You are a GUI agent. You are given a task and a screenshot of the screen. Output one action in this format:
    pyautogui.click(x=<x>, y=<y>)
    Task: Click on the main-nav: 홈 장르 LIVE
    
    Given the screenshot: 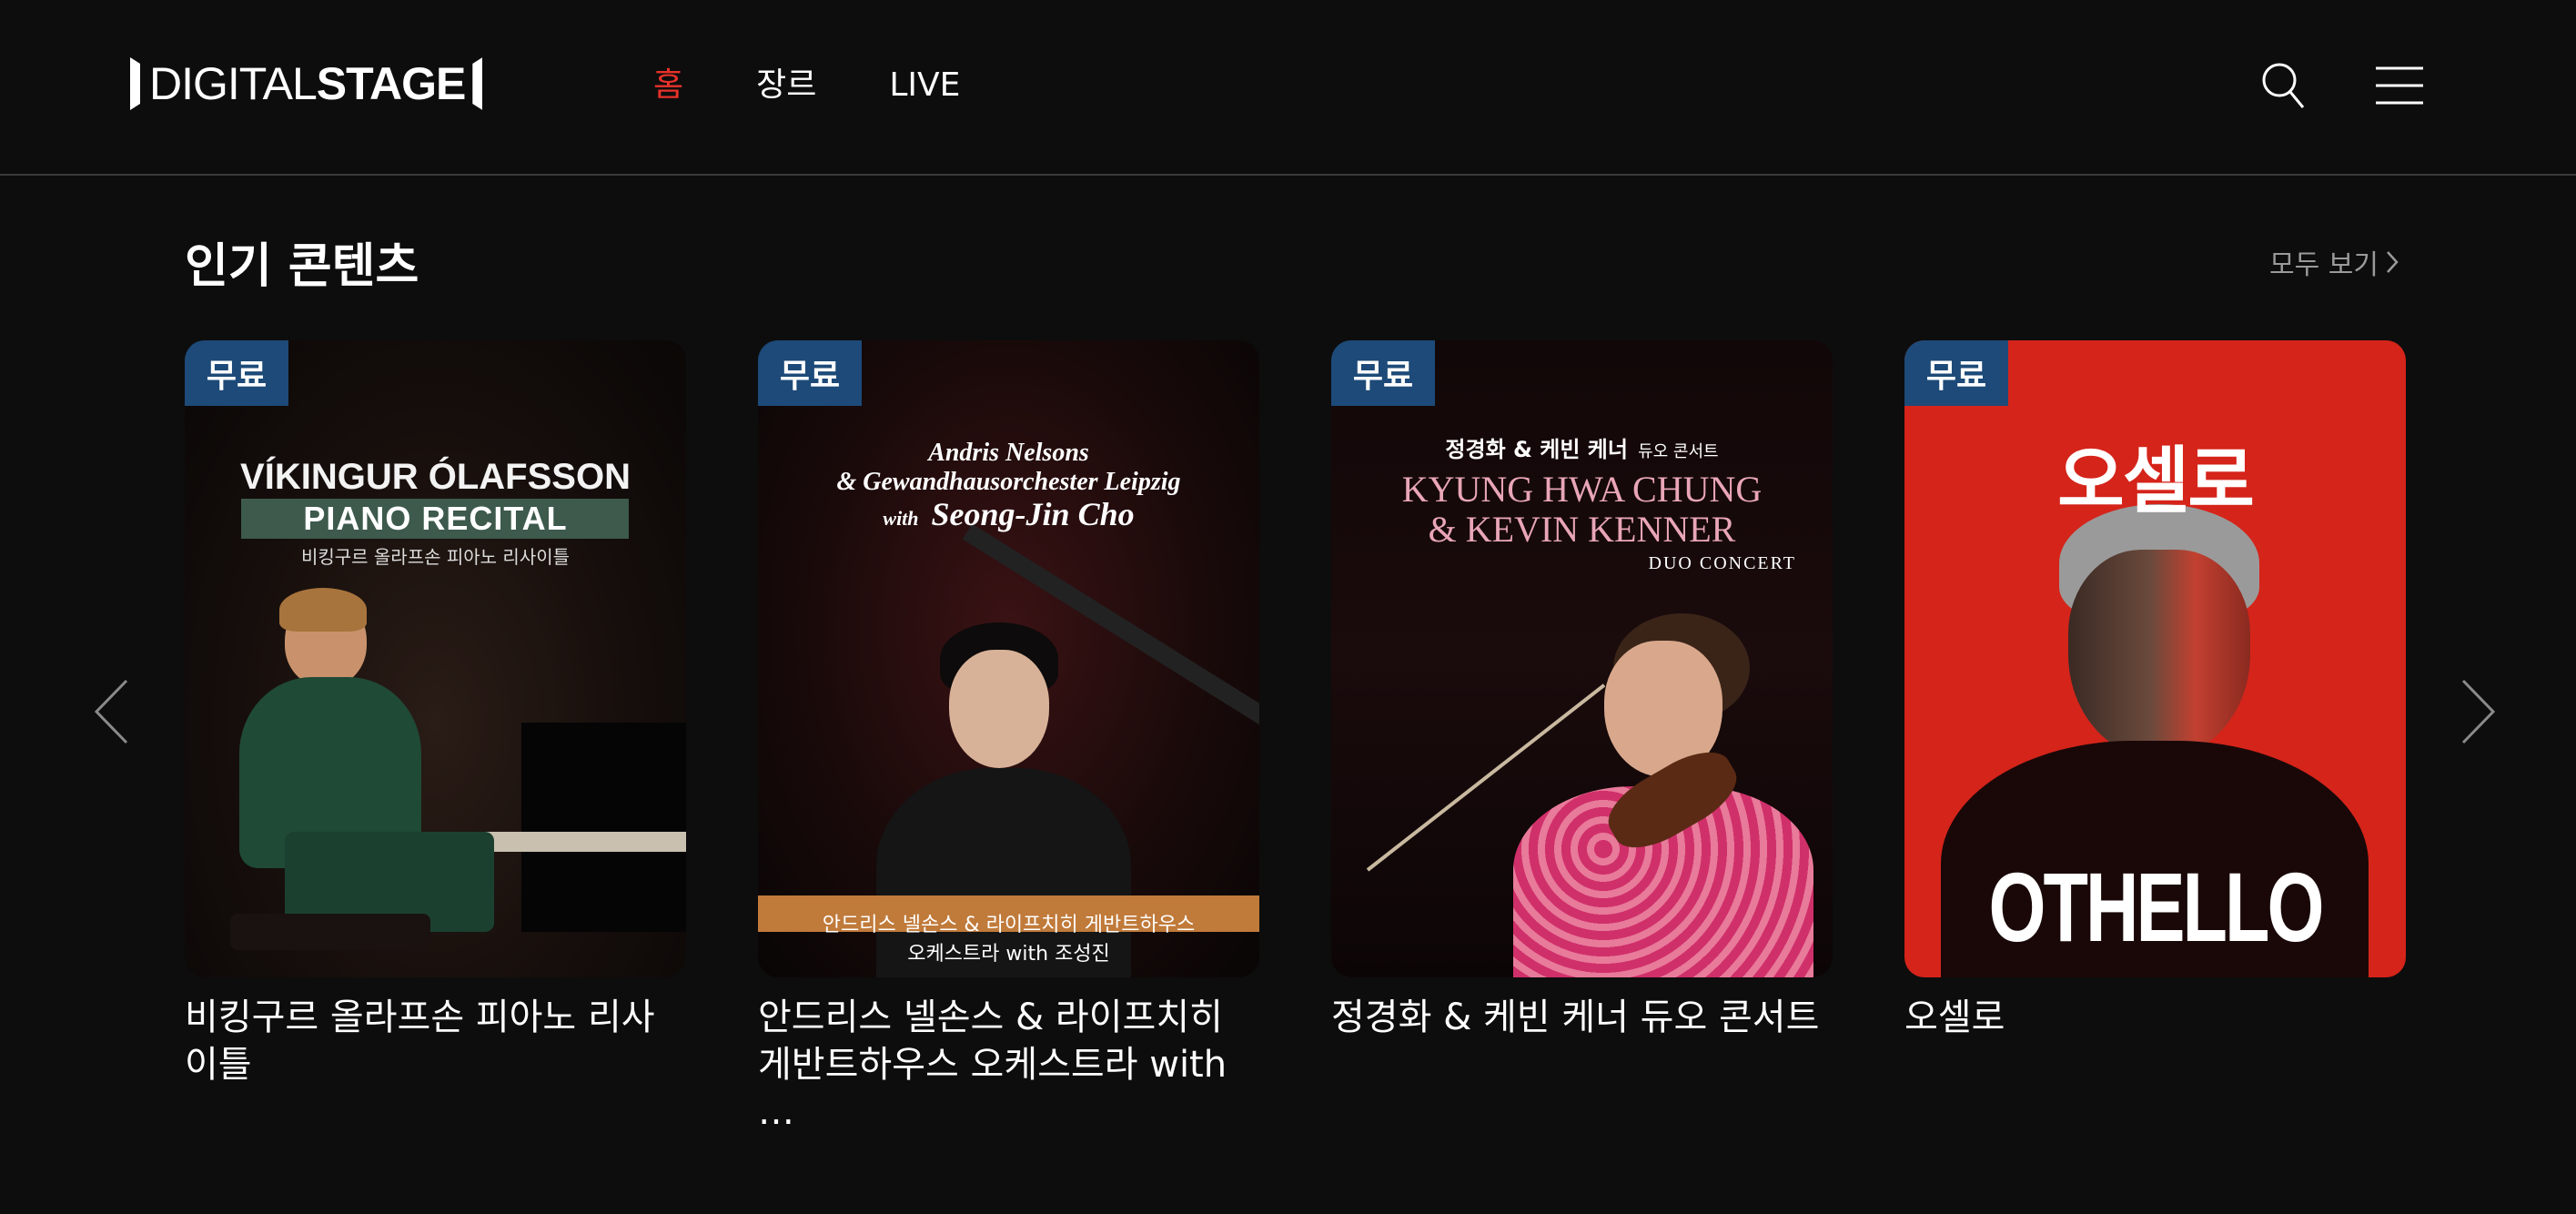 What is the action you would take?
    pyautogui.click(x=807, y=86)
    